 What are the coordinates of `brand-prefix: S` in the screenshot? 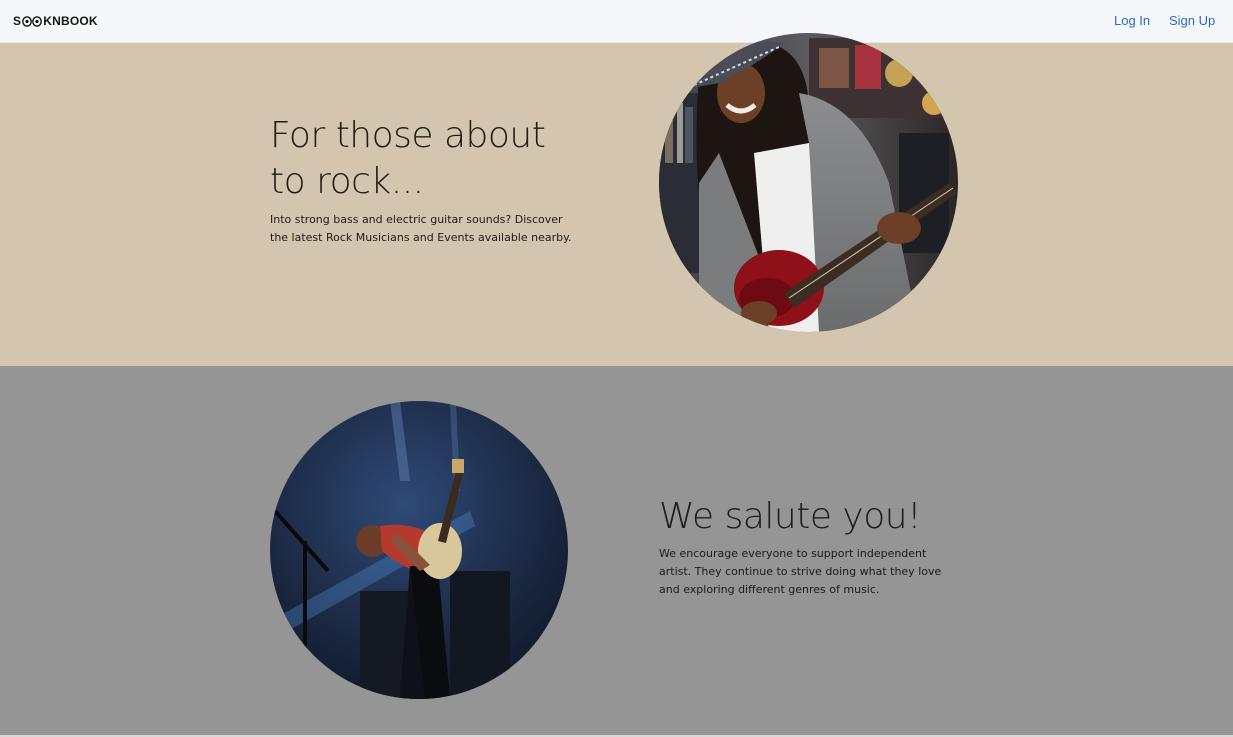 It's located at (17, 21).